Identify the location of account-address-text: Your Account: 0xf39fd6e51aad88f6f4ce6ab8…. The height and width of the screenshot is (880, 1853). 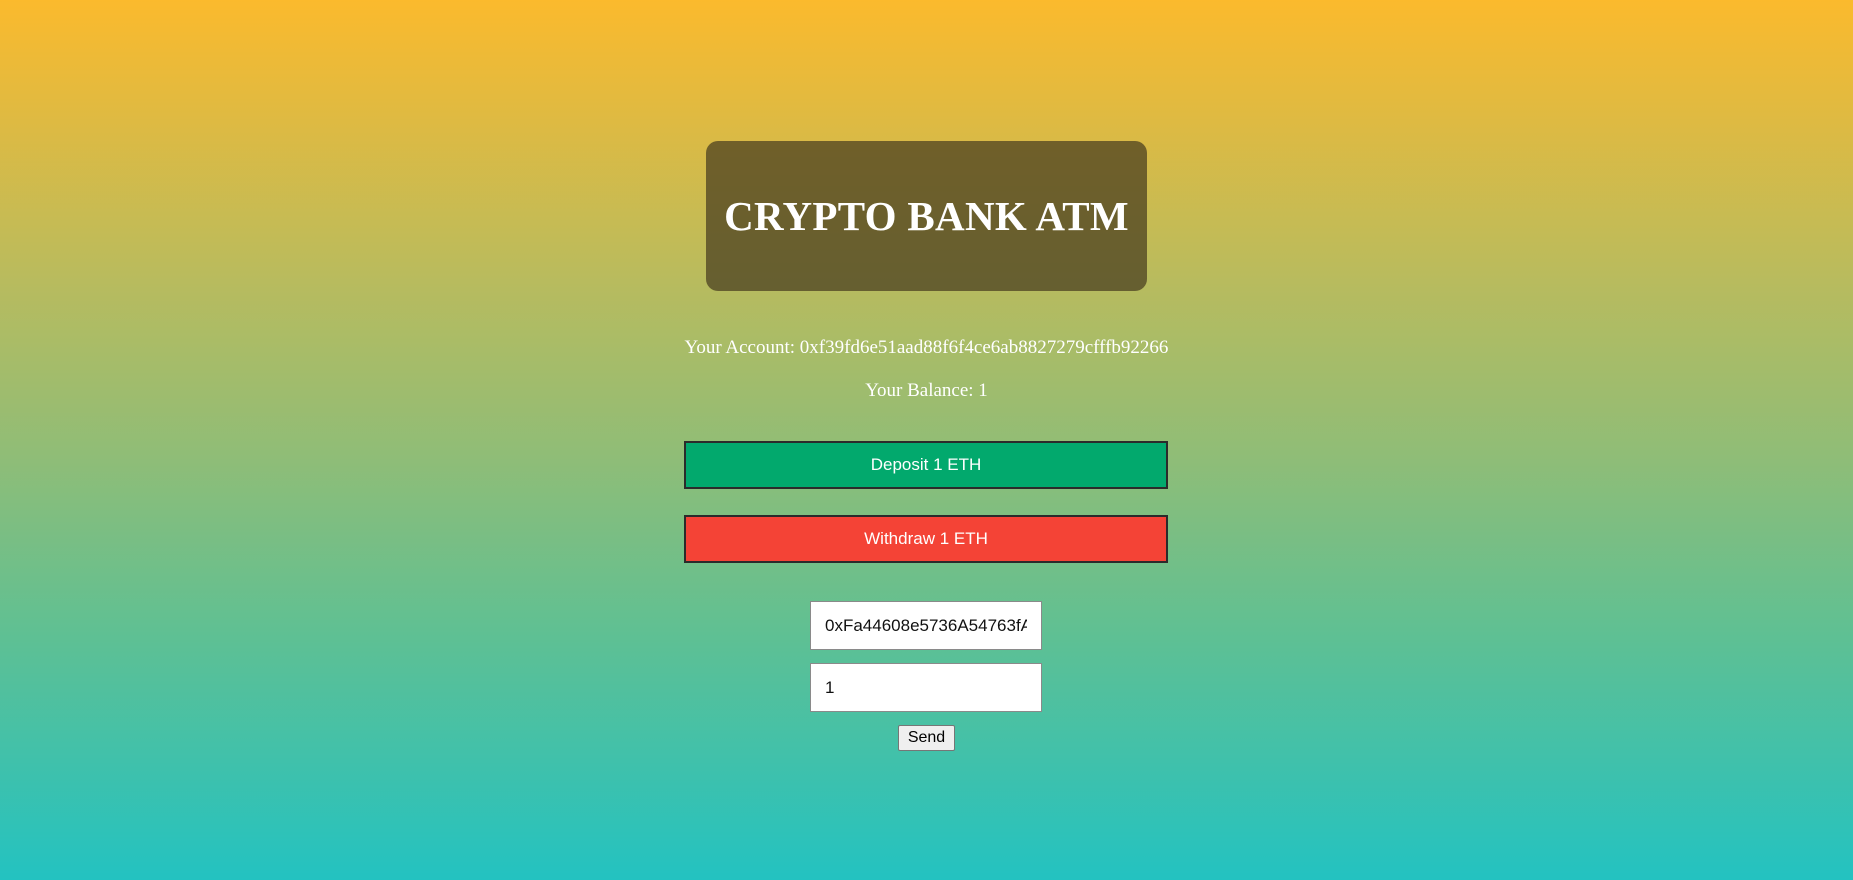
(926, 347).